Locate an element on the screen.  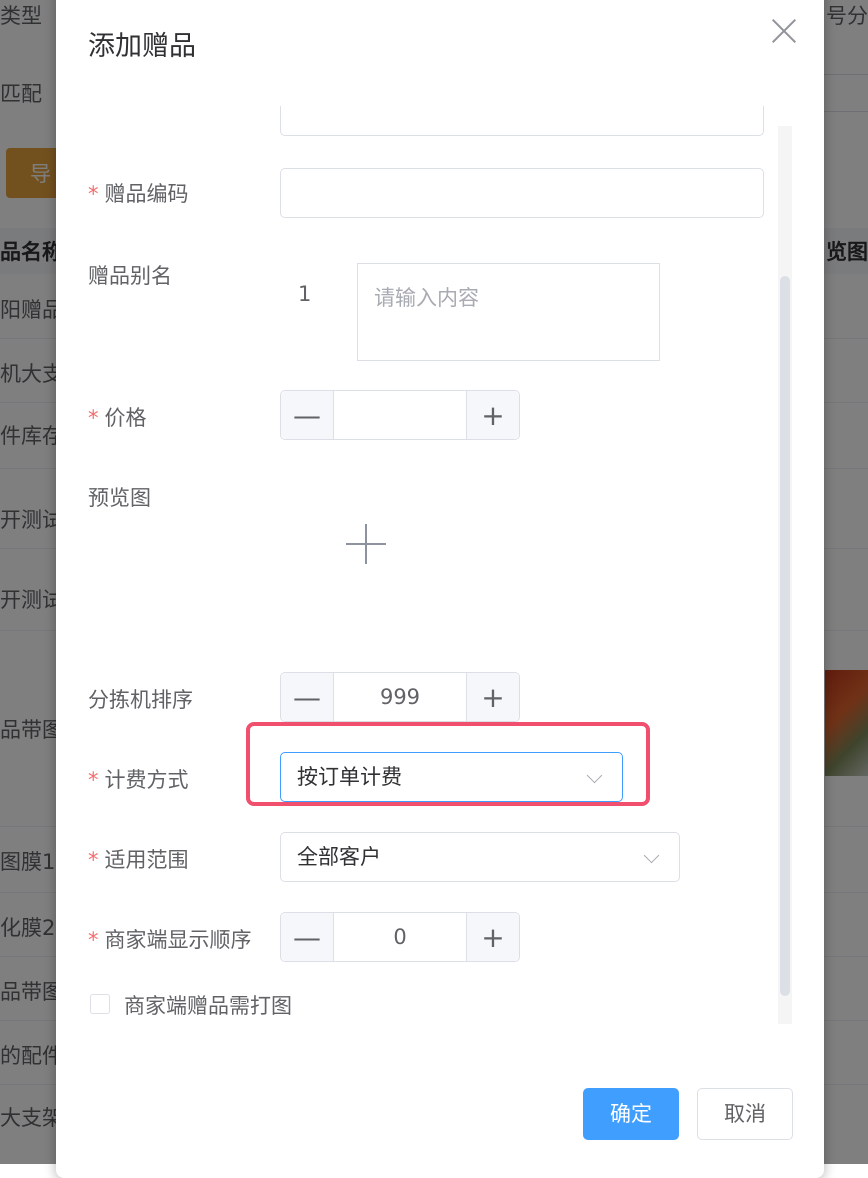
close-icon is located at coordinates (784, 30).